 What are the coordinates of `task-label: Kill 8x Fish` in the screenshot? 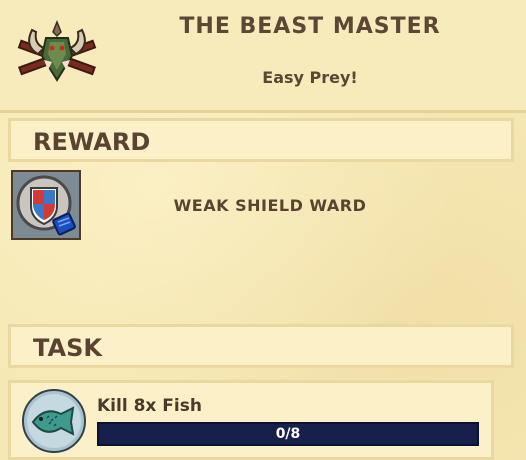 It's located at (149, 406).